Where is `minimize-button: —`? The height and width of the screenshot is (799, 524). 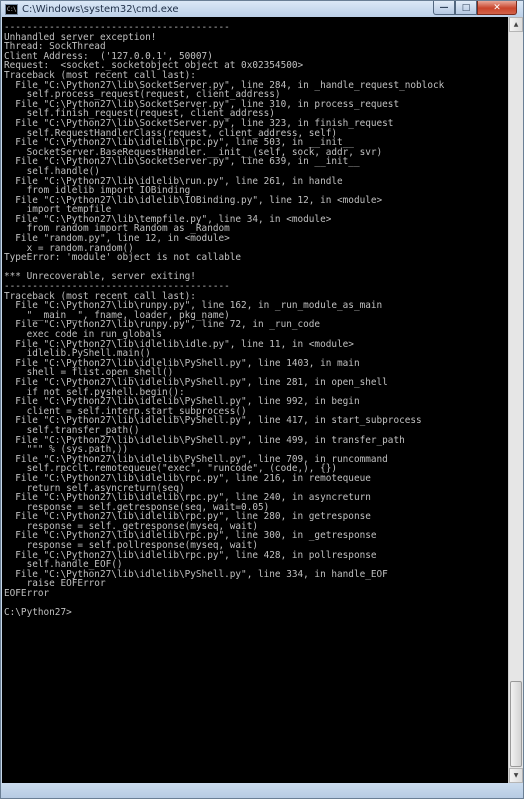 minimize-button: — is located at coordinates (444, 8).